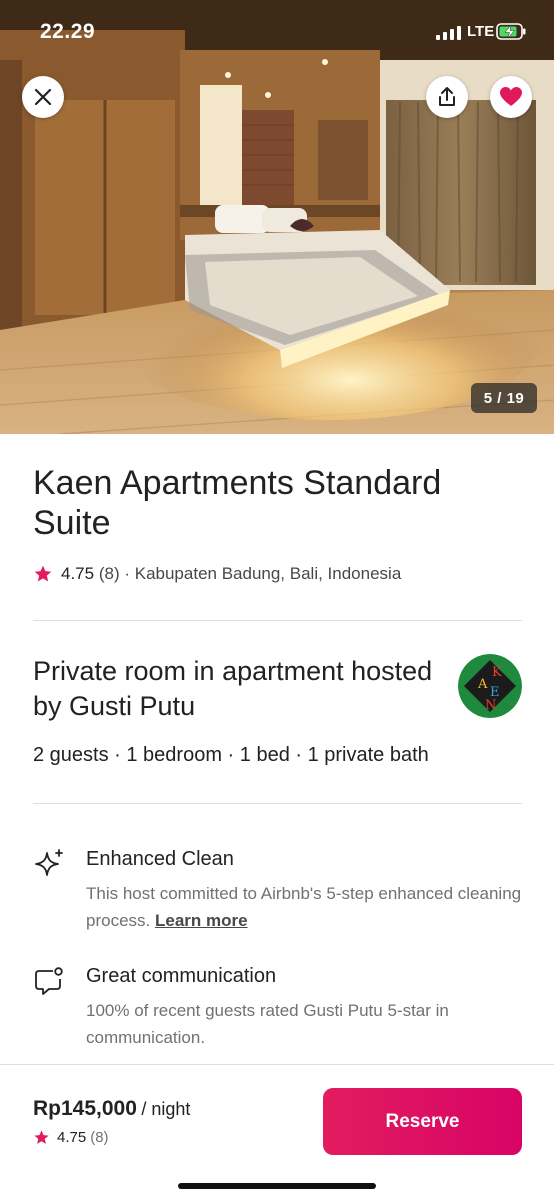 The image size is (554, 1200). I want to click on reserve-button: Reserve, so click(422, 1121).